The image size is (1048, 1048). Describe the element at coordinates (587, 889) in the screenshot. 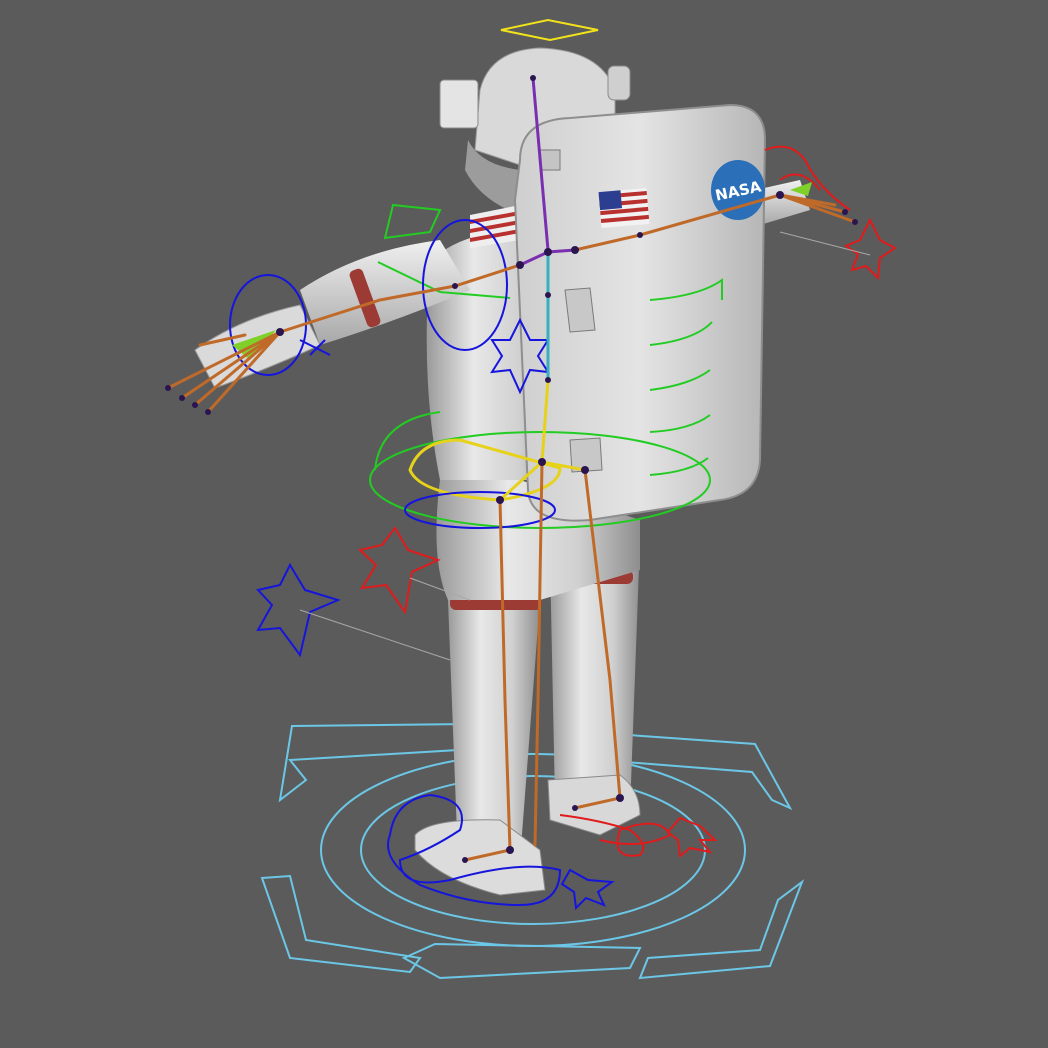

I see `left-foot-arrow` at that location.